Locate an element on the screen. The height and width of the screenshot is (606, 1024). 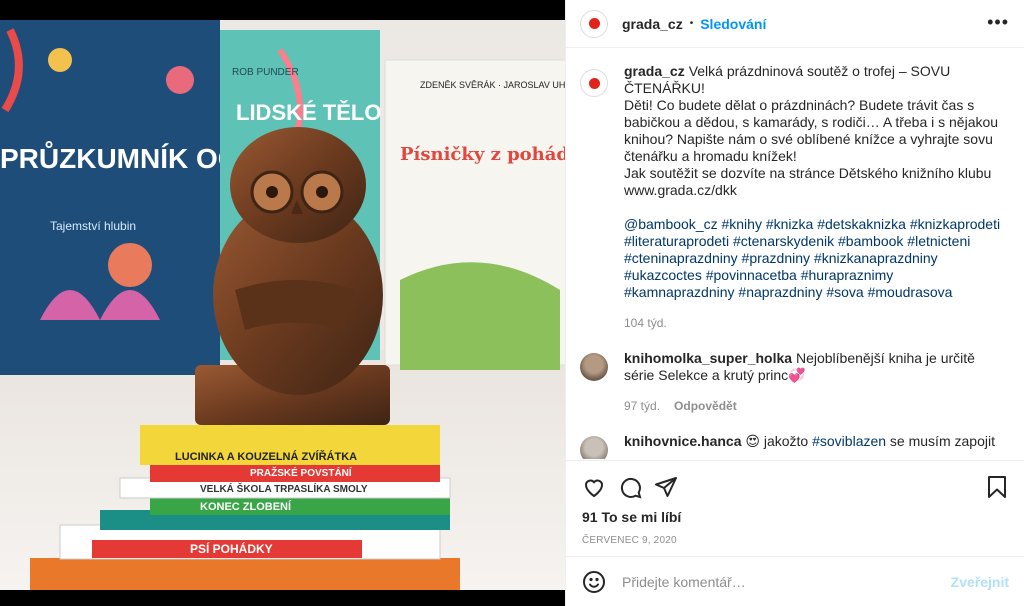
stack-title-5: PSÍ POHÁDKY is located at coordinates (231, 548).